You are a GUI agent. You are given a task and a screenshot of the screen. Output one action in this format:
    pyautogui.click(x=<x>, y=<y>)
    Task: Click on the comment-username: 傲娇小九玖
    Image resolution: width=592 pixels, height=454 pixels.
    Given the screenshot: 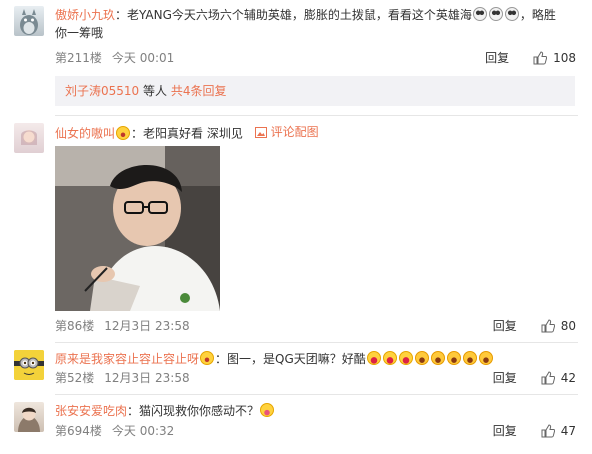 What is the action you would take?
    pyautogui.click(x=85, y=15)
    